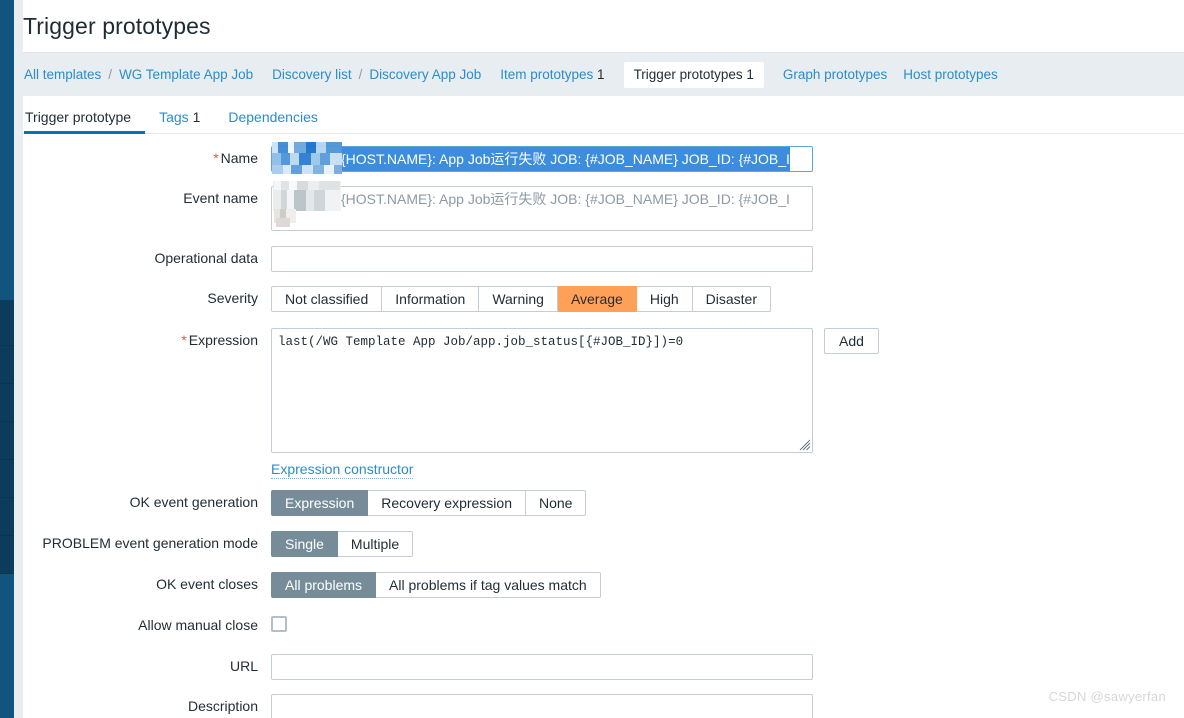 The width and height of the screenshot is (1184, 718). I want to click on breadcrumb-all-templates: All templates, so click(62, 74).